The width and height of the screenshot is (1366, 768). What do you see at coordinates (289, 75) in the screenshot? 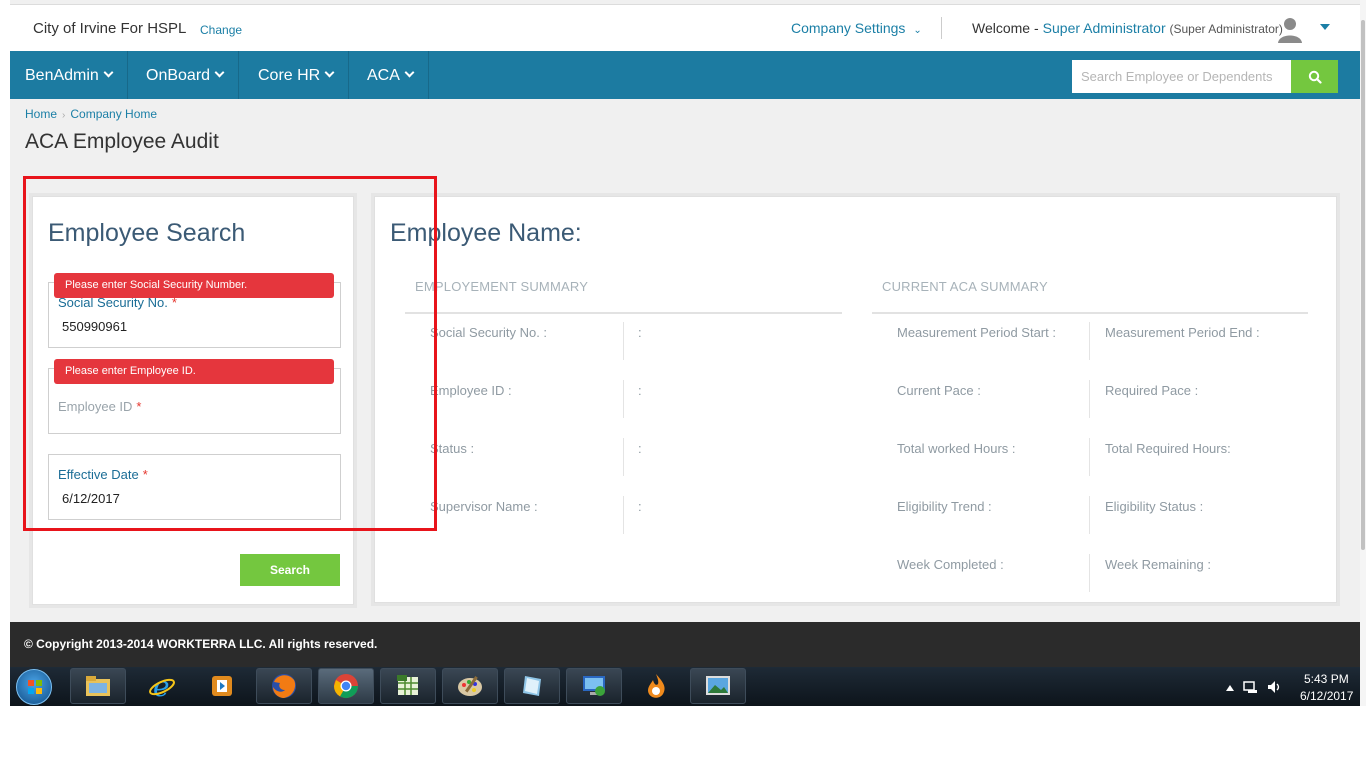
I see `nav-label: Core HR` at bounding box center [289, 75].